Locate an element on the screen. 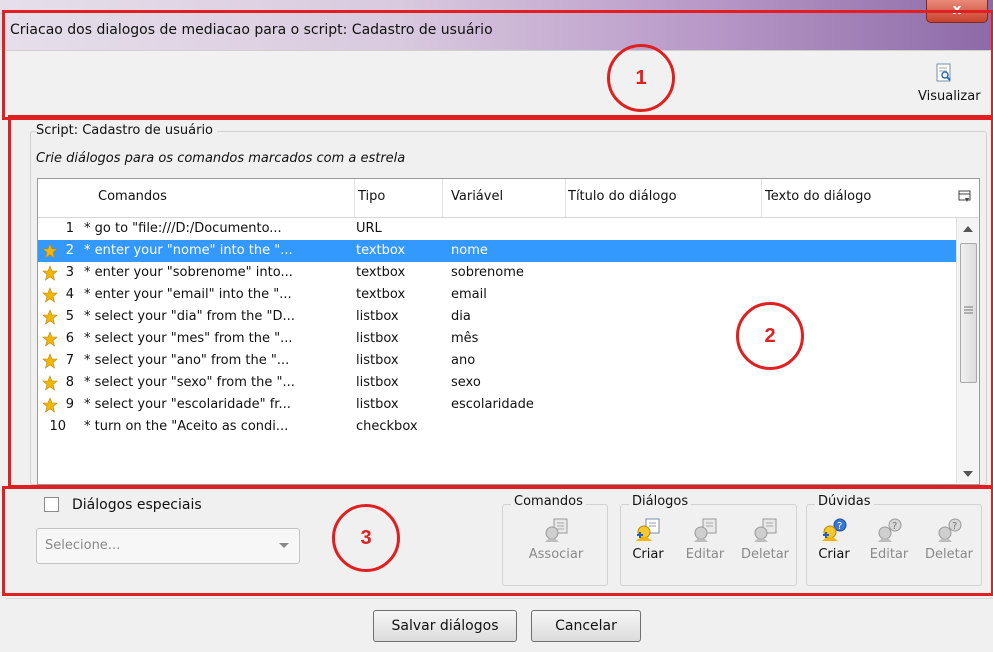 The width and height of the screenshot is (993, 652). save-dialogs-button: Salvar diálogos is located at coordinates (445, 626).